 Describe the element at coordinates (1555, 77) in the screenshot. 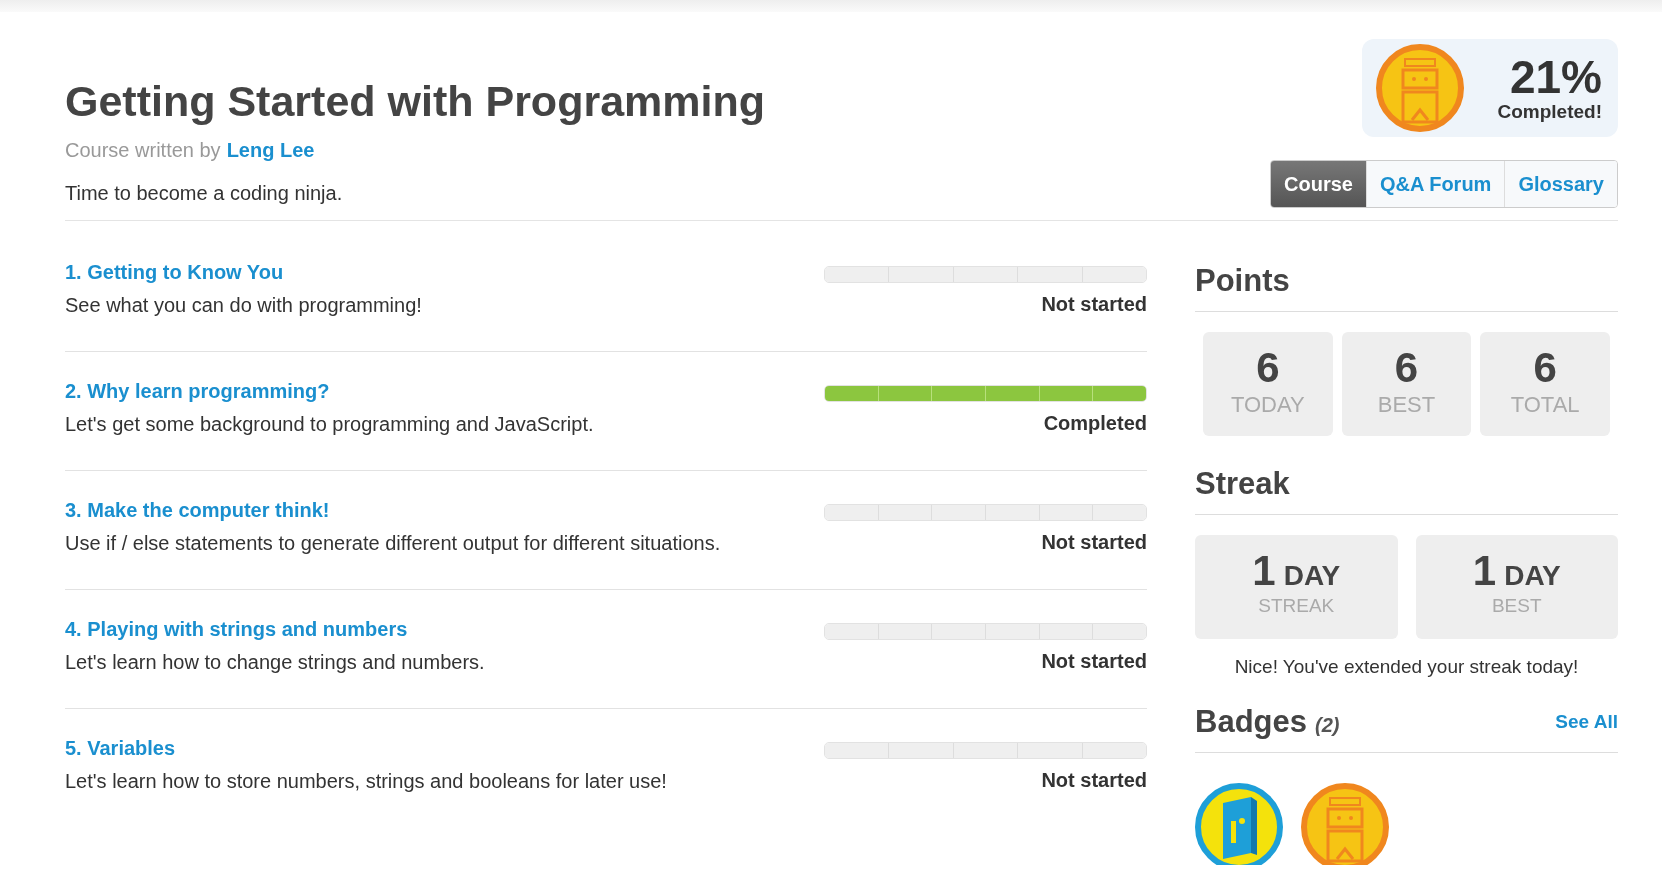

I see `progress-percent: 21%` at that location.